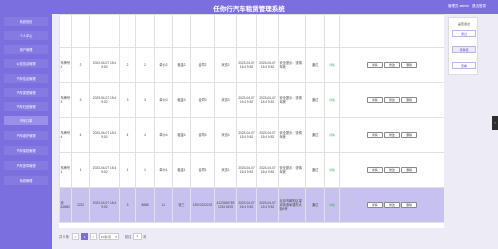  What do you see at coordinates (163, 135) in the screenshot?
I see `table-cell: 单价4` at bounding box center [163, 135].